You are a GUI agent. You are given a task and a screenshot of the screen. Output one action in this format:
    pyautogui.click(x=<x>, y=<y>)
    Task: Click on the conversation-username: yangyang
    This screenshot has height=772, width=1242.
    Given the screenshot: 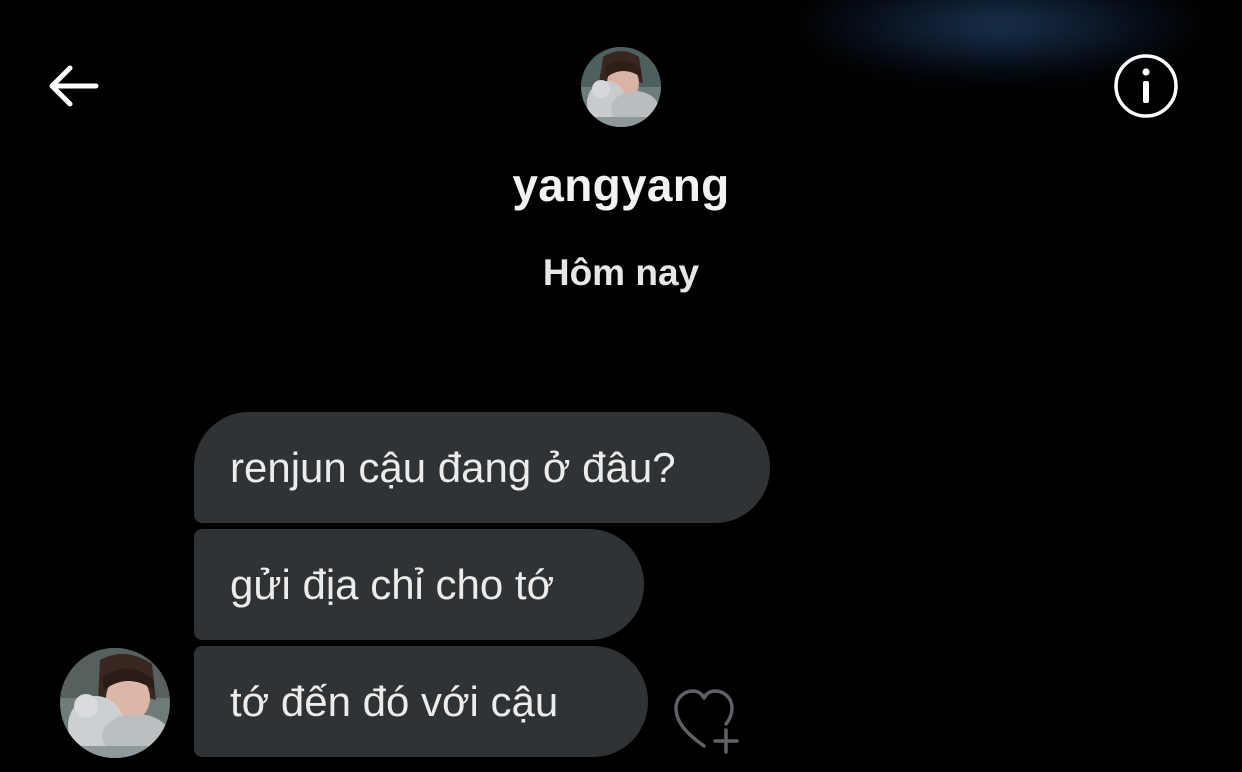 What is the action you would take?
    pyautogui.click(x=621, y=185)
    